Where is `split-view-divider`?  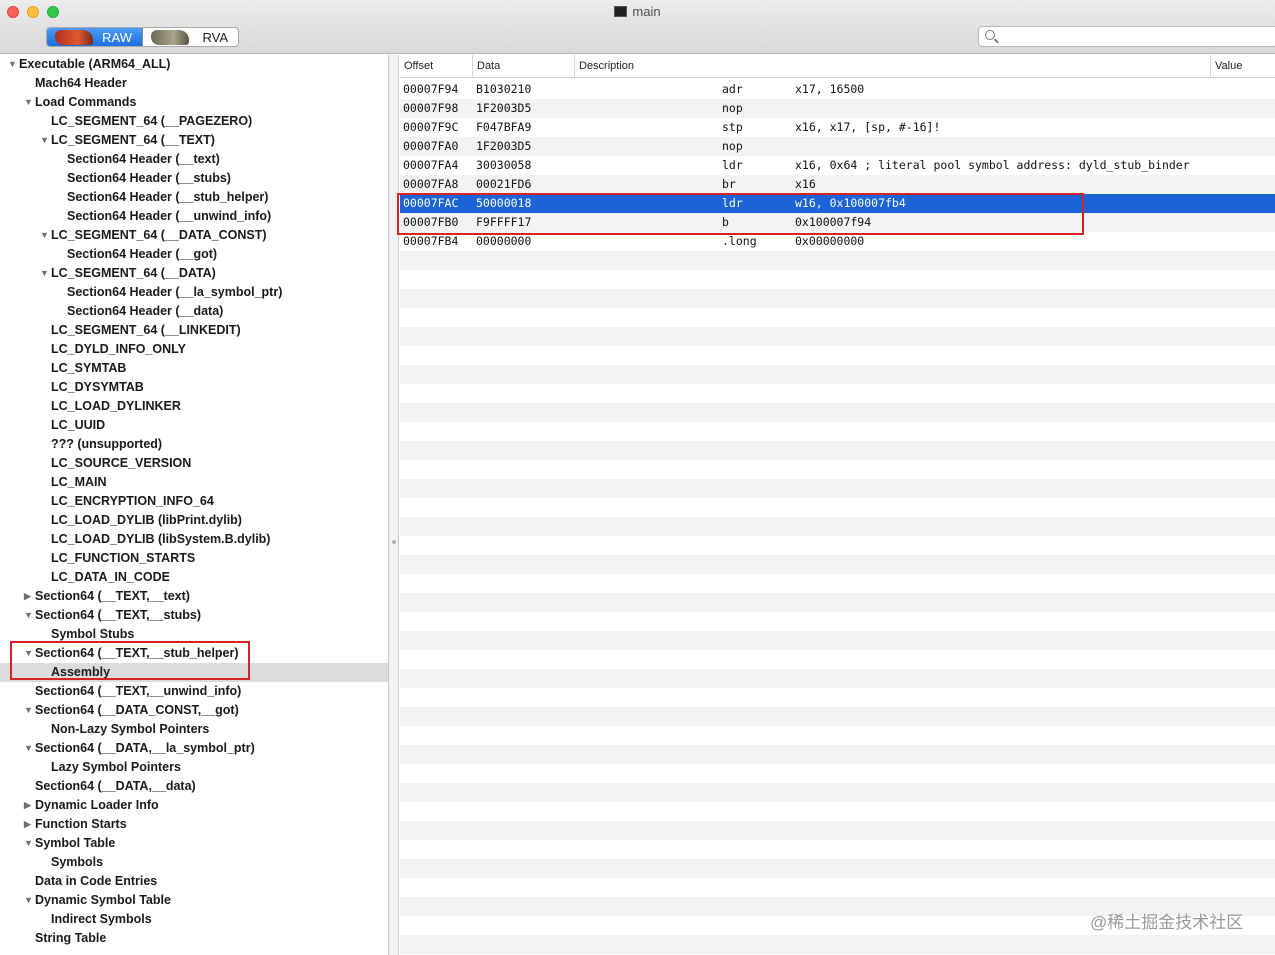
split-view-divider is located at coordinates (394, 505).